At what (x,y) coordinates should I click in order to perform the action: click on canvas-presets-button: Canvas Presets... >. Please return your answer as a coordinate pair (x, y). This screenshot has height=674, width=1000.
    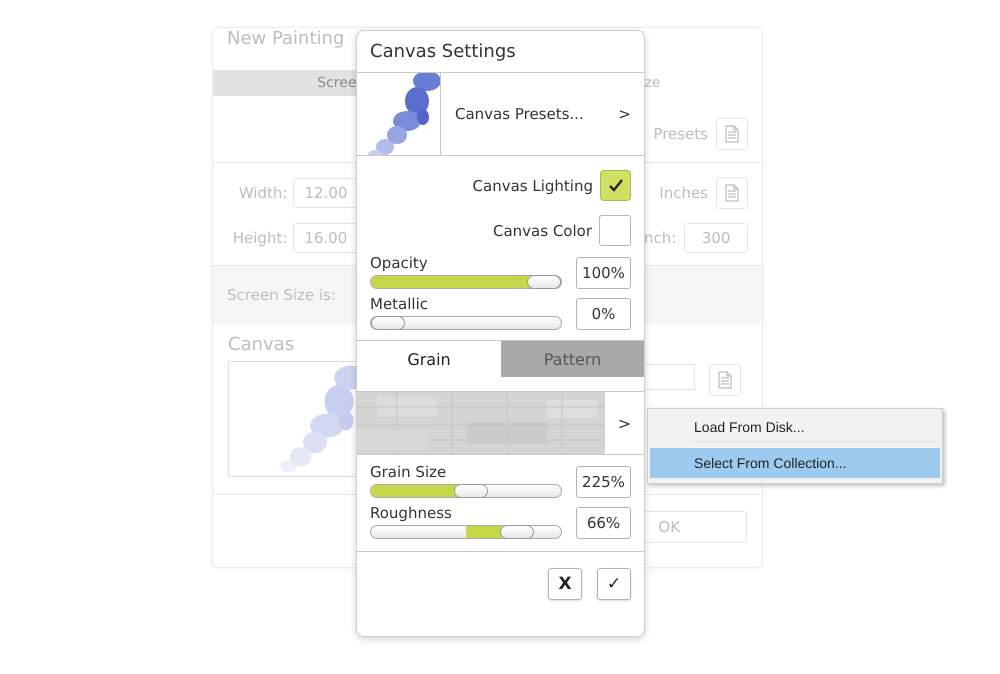
    Looking at the image, I should click on (542, 114).